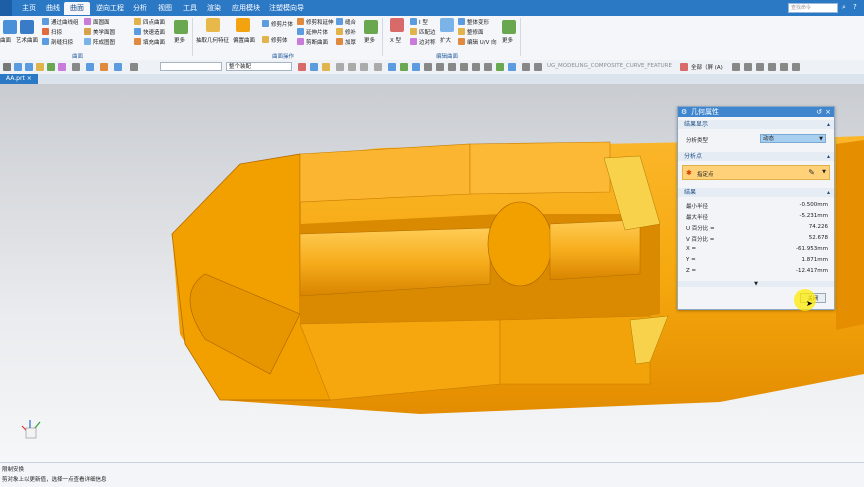 The image size is (864, 487). Describe the element at coordinates (154, 22) in the screenshot. I see `ribbon-four-point-surface: 四点曲面` at that location.